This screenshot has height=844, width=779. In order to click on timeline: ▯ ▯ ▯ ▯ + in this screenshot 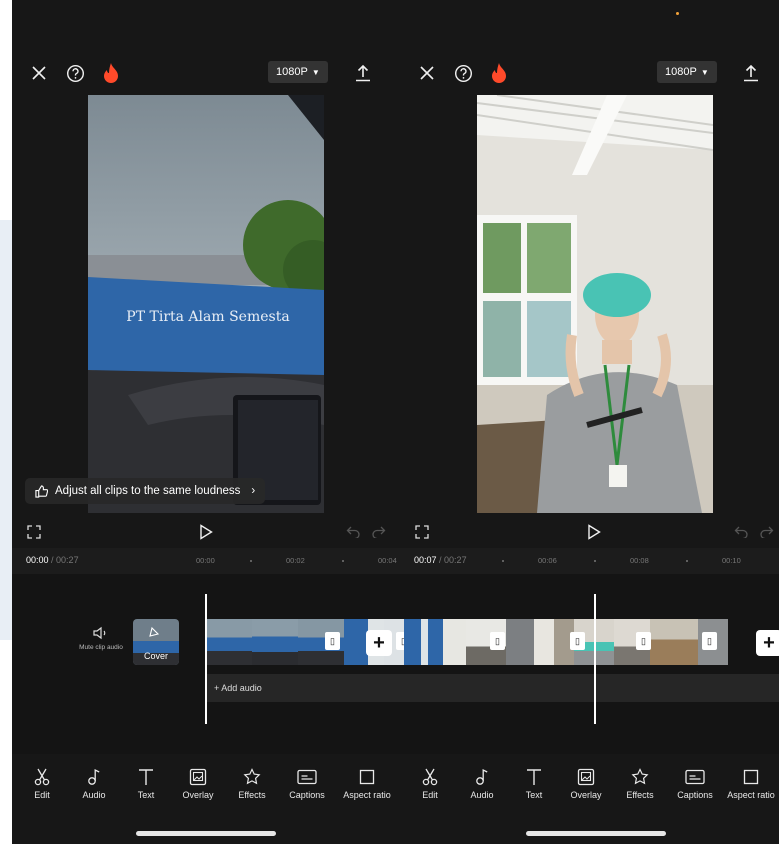, I will do `click(591, 664)`.